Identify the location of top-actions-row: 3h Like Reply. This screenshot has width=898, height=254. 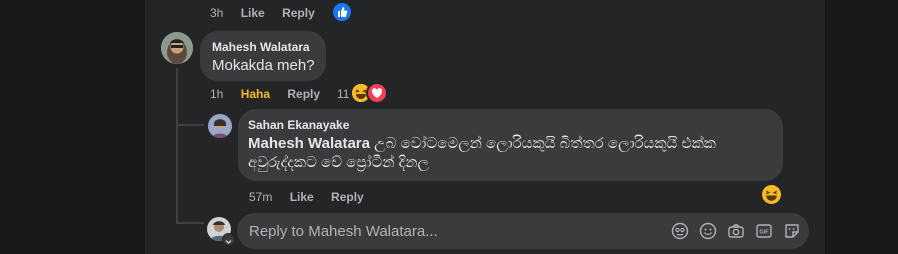
(262, 13).